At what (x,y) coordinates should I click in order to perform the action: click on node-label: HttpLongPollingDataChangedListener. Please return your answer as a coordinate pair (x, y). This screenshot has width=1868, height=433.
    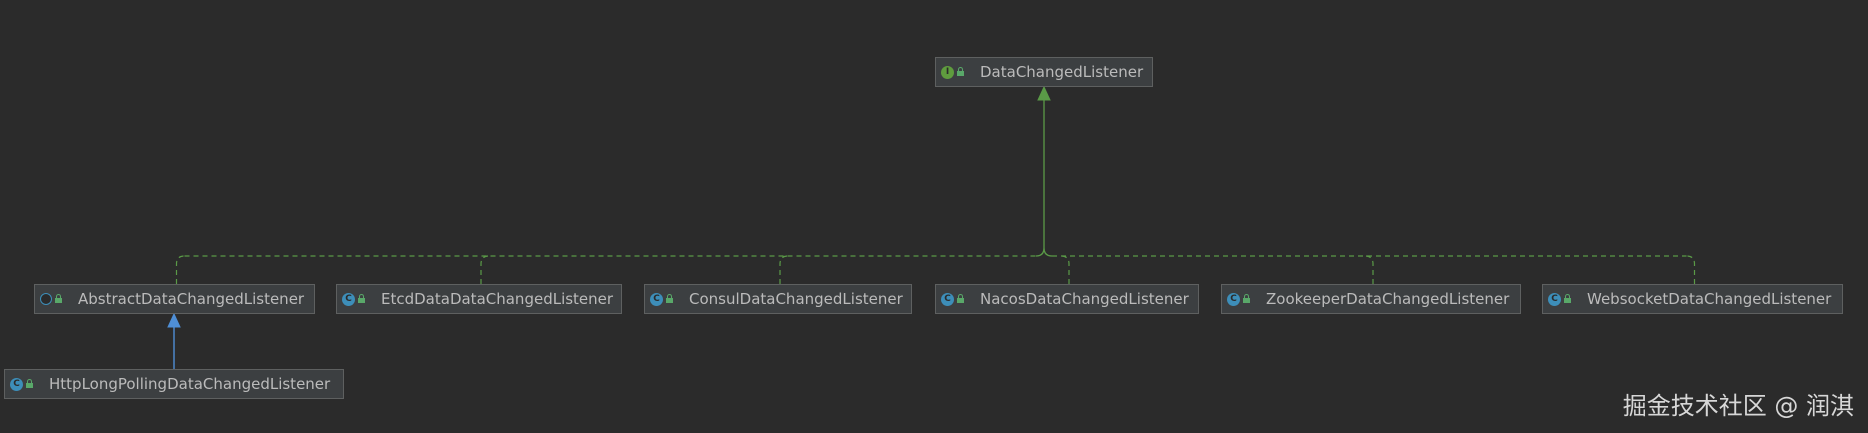
    Looking at the image, I should click on (190, 384).